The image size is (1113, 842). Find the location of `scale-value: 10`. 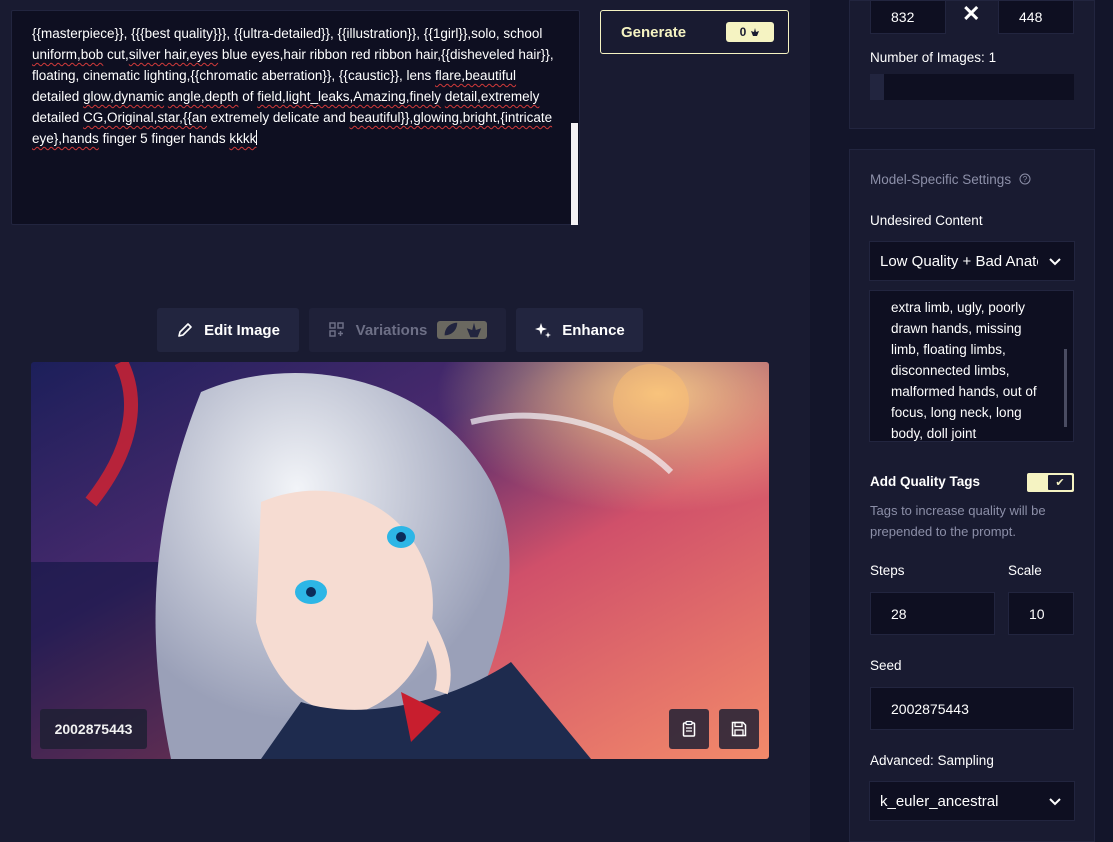

scale-value: 10 is located at coordinates (1037, 613).